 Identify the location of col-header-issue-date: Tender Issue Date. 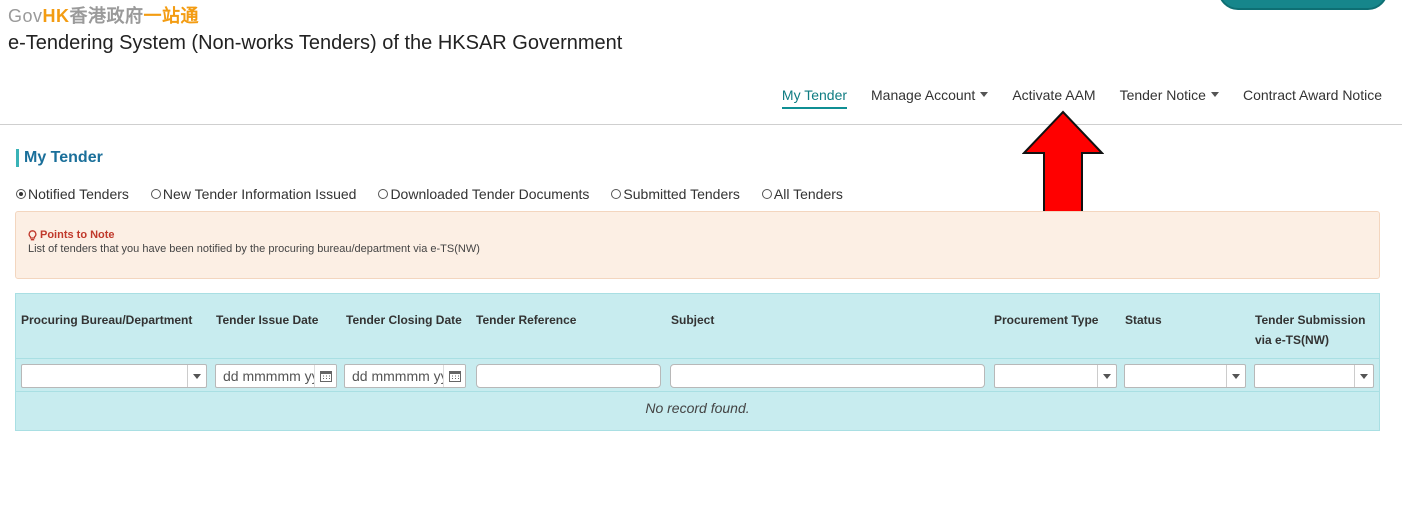
(267, 320).